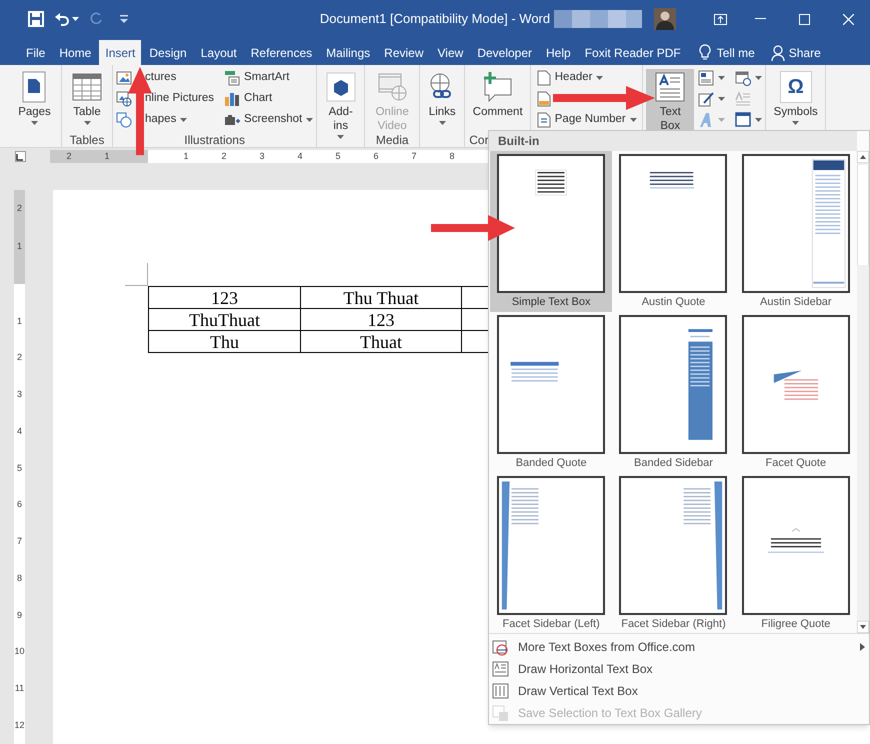 Image resolution: width=870 pixels, height=744 pixels. I want to click on save-button, so click(36, 19).